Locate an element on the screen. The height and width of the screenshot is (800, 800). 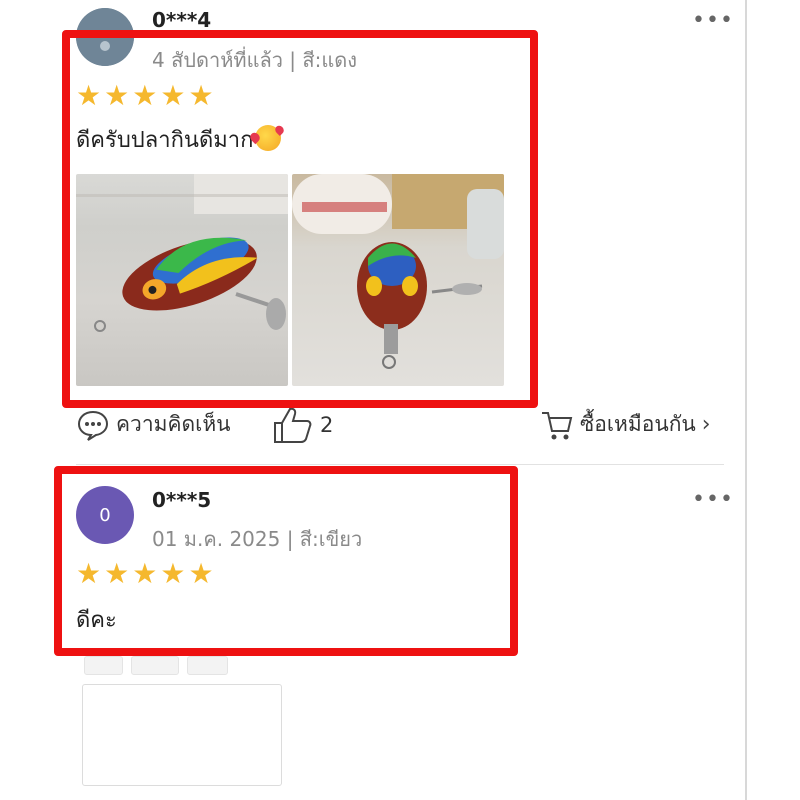
review-text-content: ดีครับปลากินดีมาก is located at coordinates (165, 140).